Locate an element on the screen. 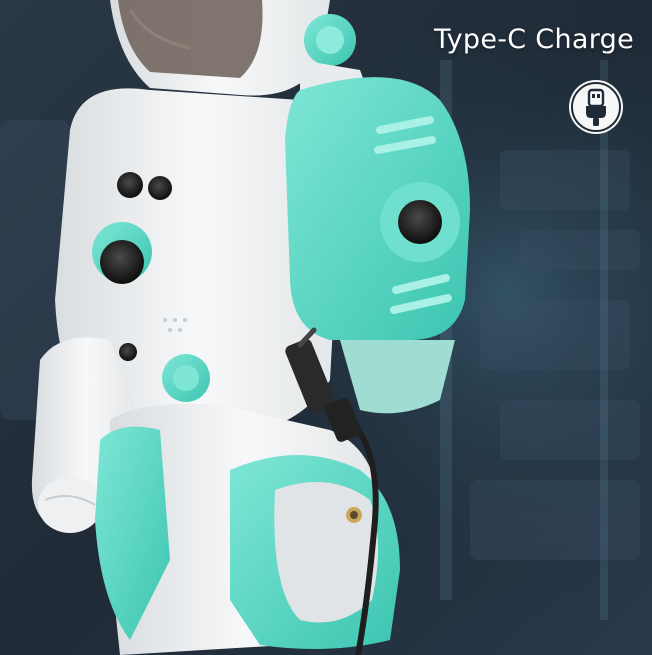 This screenshot has height=655, width=652. feature-caption: Type-C Charge is located at coordinates (534, 39).